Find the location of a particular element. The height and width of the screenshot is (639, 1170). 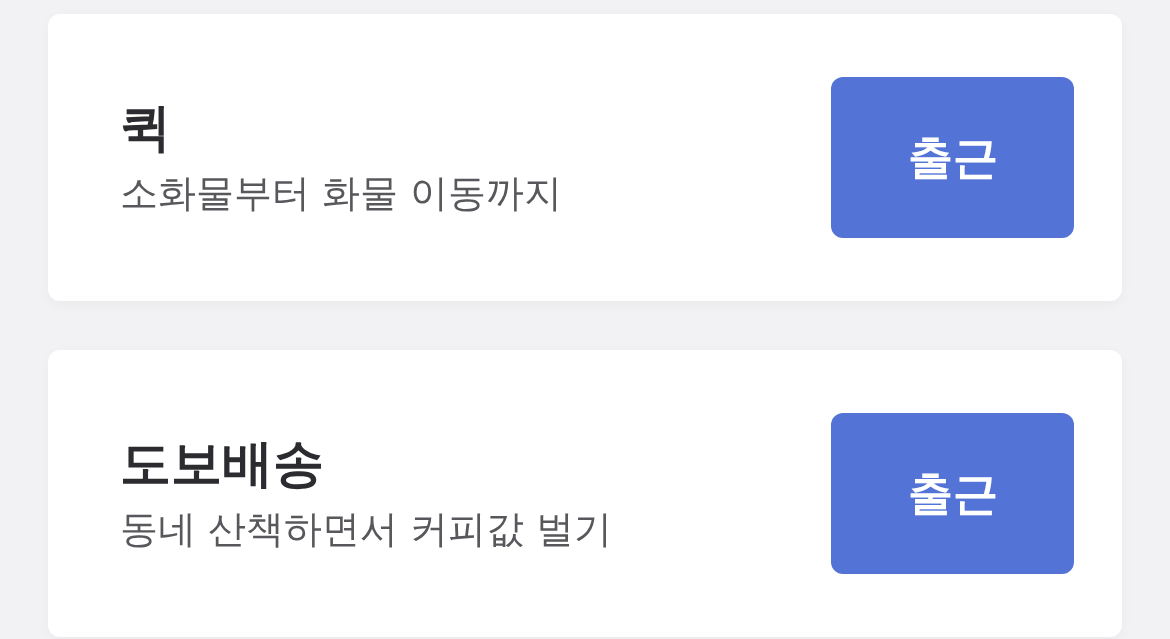

service-title: 도보배송 is located at coordinates (222, 464).